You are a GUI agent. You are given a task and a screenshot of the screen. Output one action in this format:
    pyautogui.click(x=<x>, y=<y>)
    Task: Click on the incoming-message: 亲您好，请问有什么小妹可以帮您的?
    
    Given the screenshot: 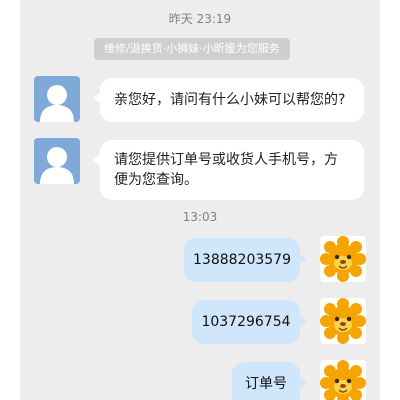 What is the action you would take?
    pyautogui.click(x=228, y=100)
    